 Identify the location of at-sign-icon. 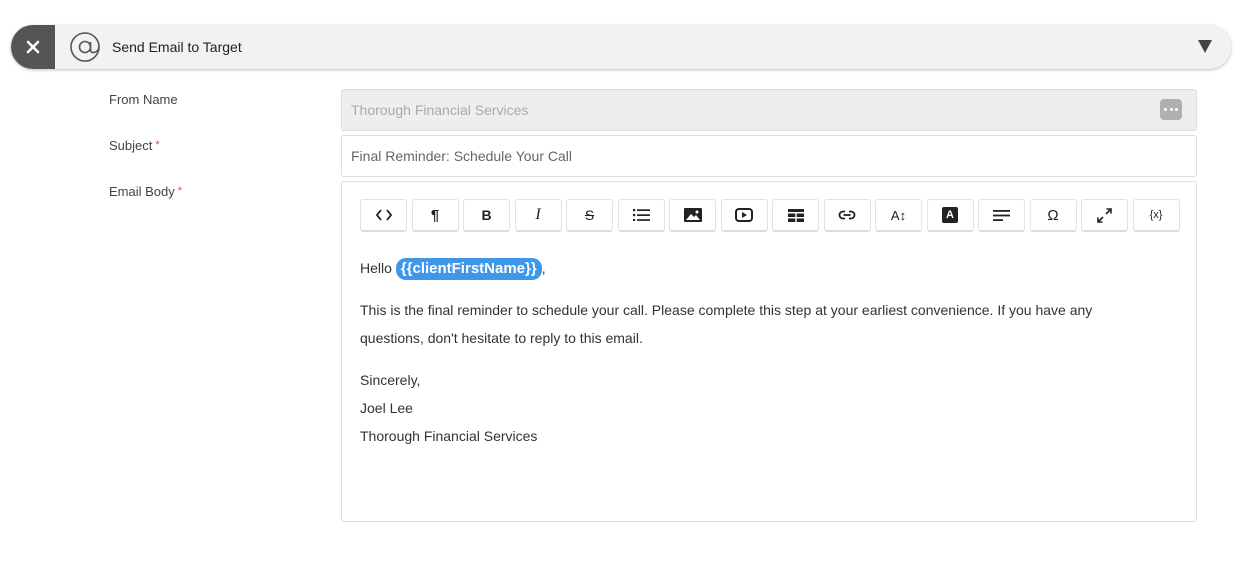
(85, 47).